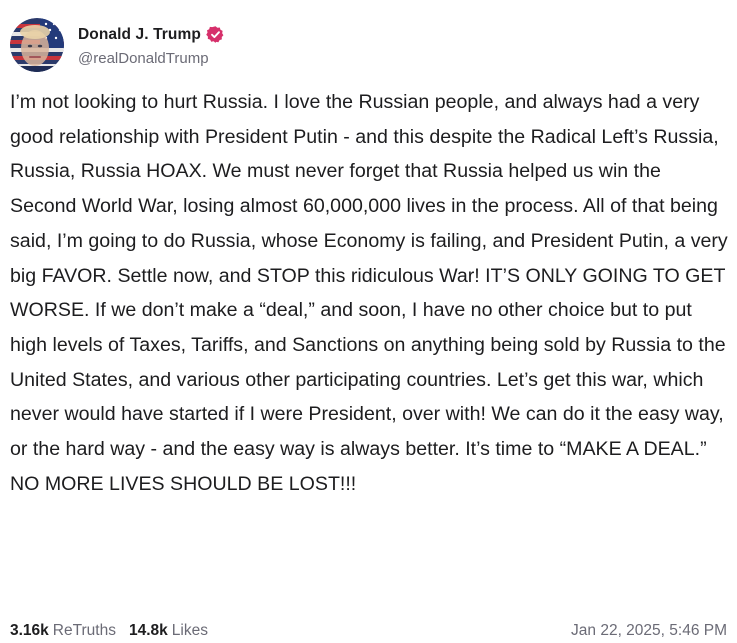 The image size is (737, 643). I want to click on avatar, so click(37, 45).